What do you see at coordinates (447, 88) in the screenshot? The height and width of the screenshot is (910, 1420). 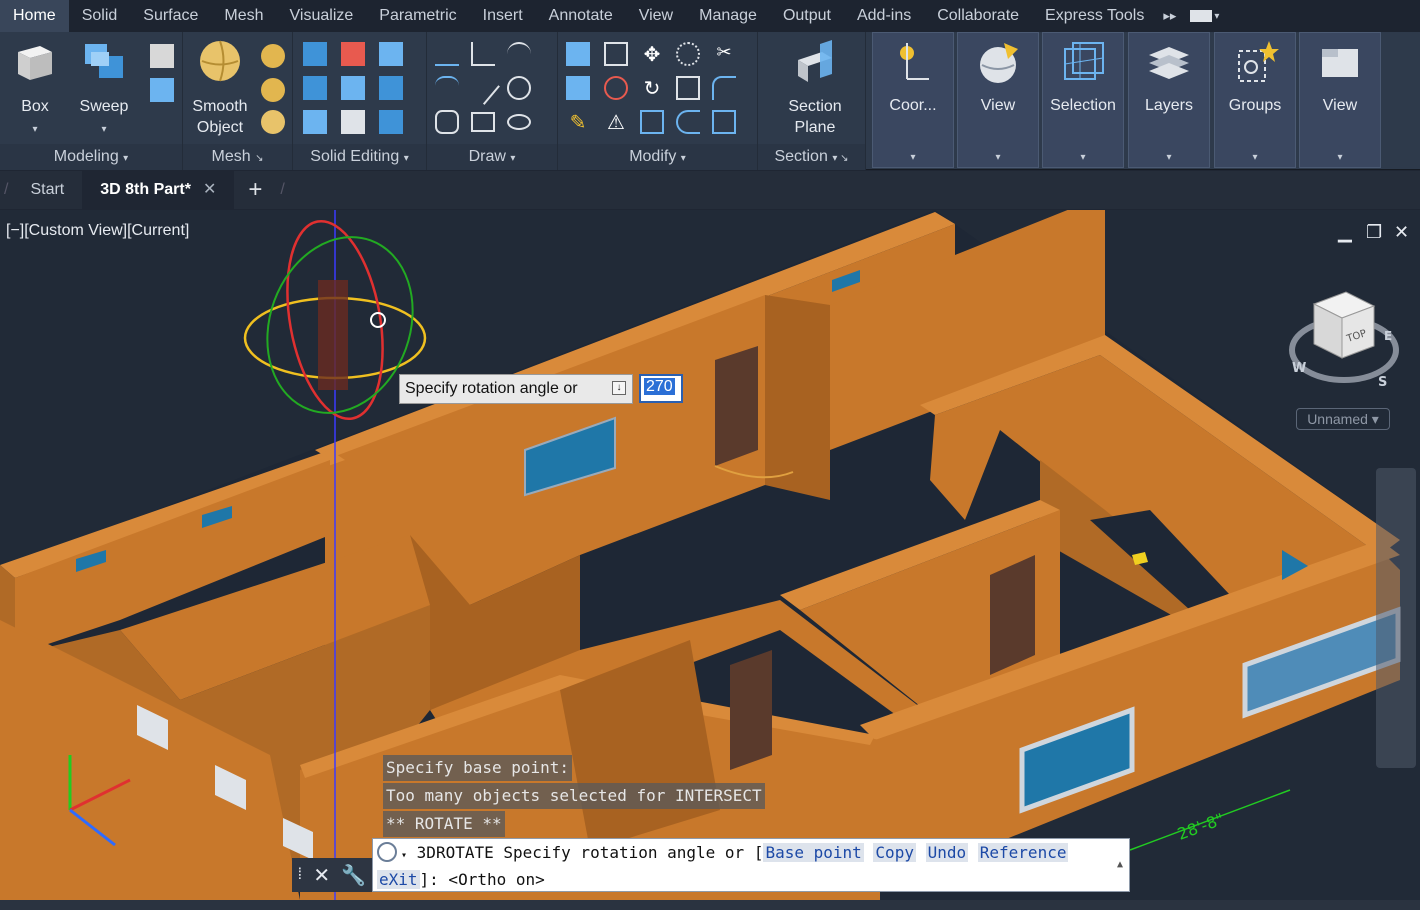 I see `spline-icon` at bounding box center [447, 88].